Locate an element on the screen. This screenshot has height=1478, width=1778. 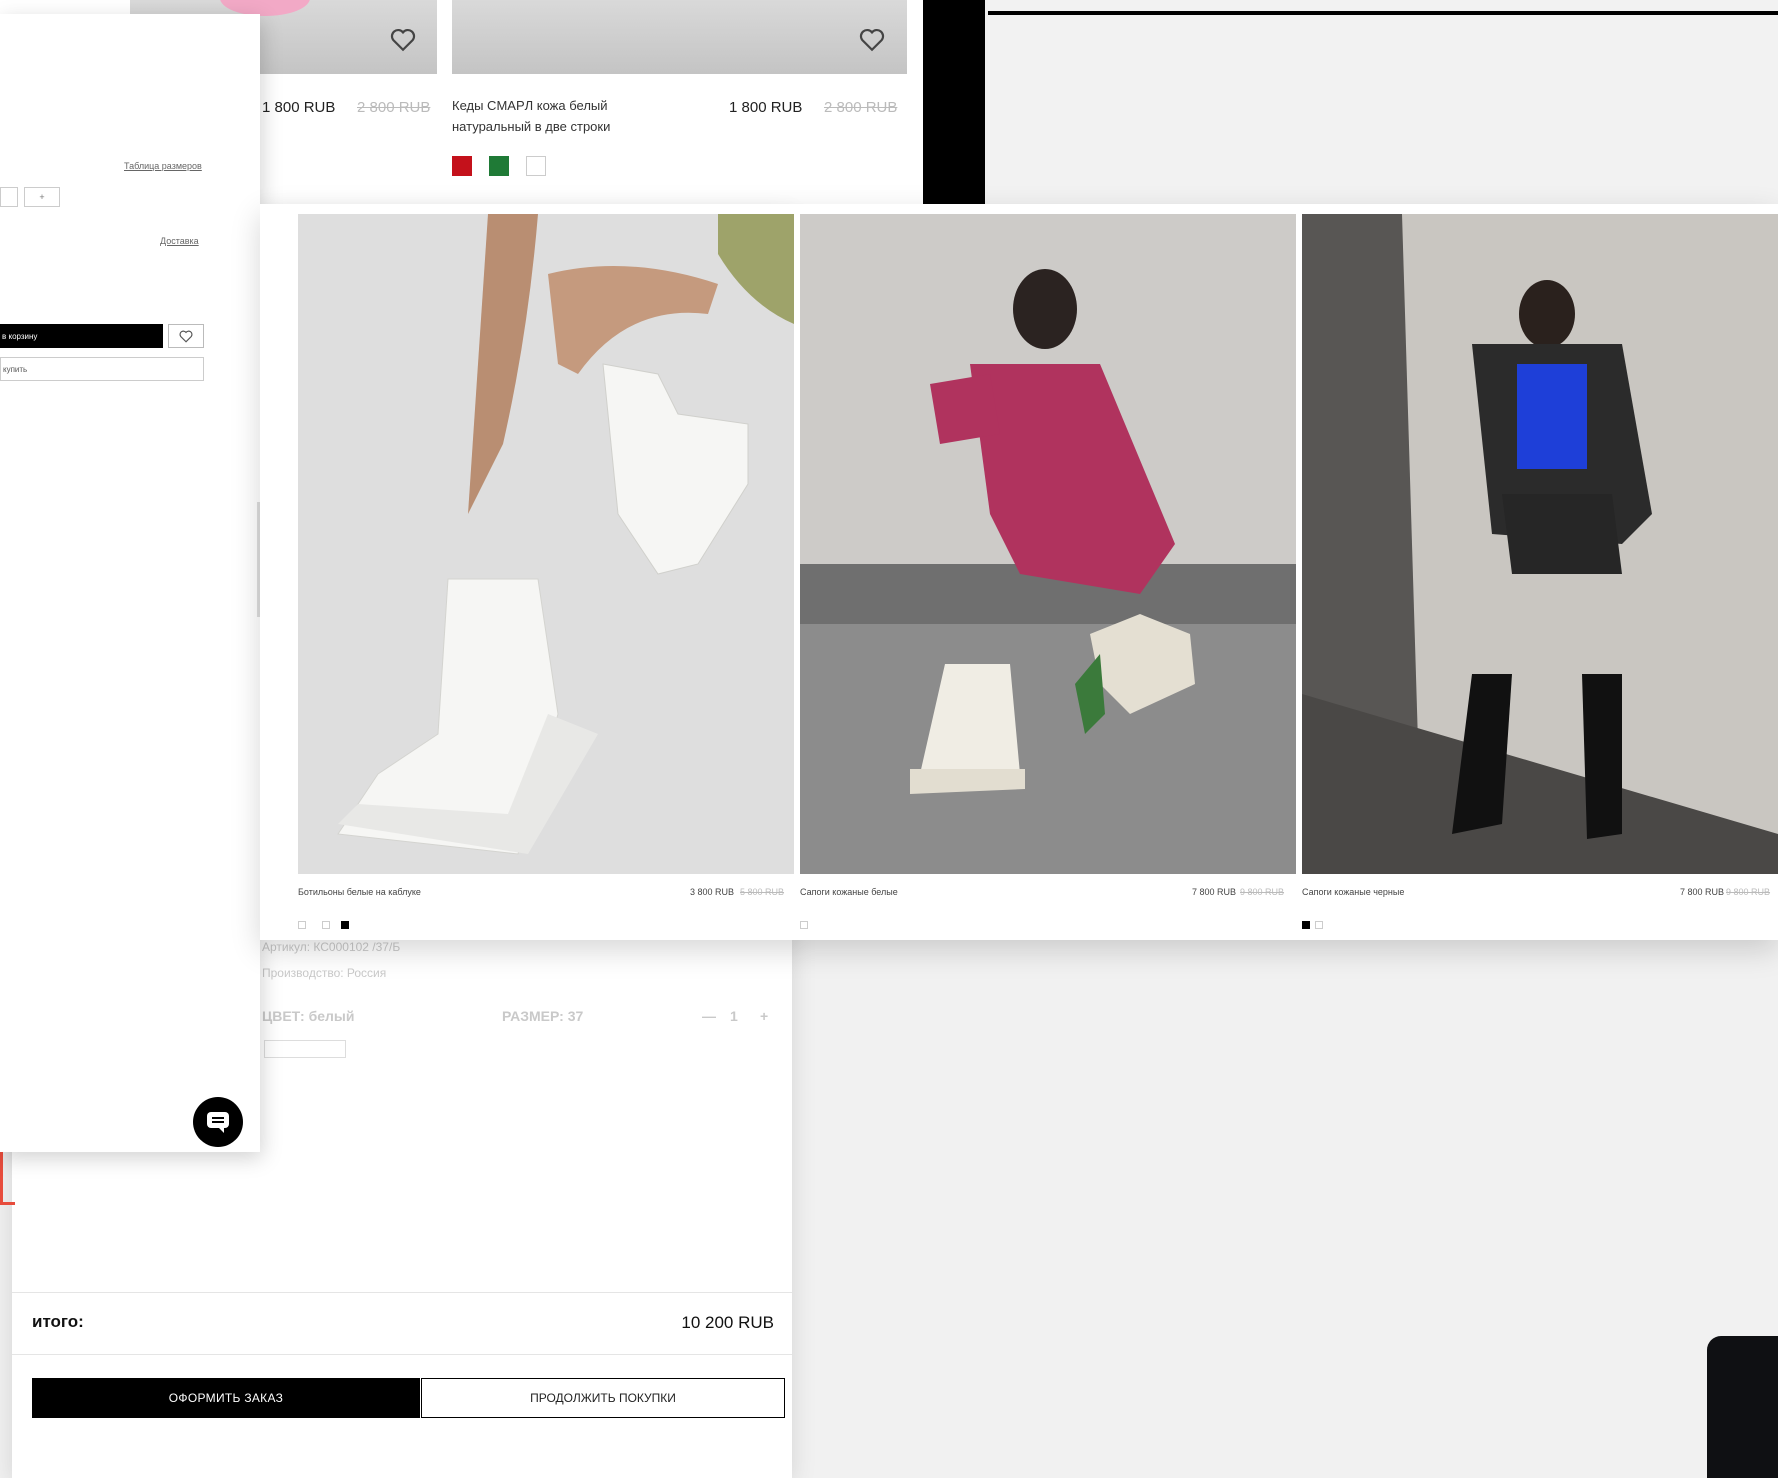
cart-item-size: РАЗМЕР: 37 is located at coordinates (543, 1016).